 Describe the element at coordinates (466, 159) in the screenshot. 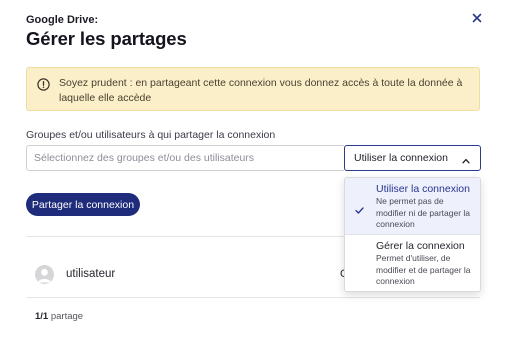

I see `chevron-up-icon` at that location.